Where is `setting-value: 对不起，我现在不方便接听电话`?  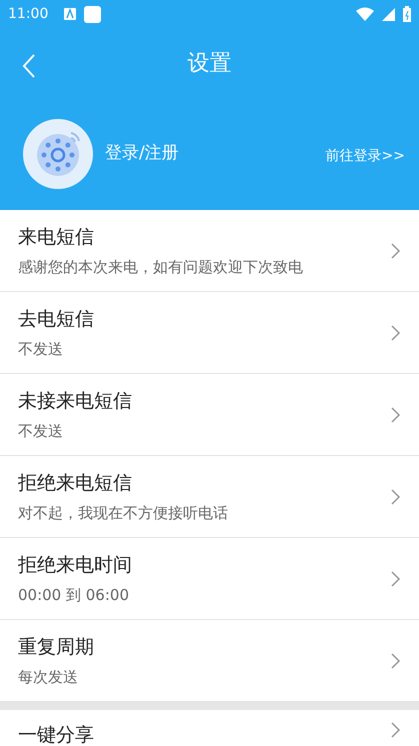 setting-value: 对不起，我现在不方便接听电话 is located at coordinates (123, 513).